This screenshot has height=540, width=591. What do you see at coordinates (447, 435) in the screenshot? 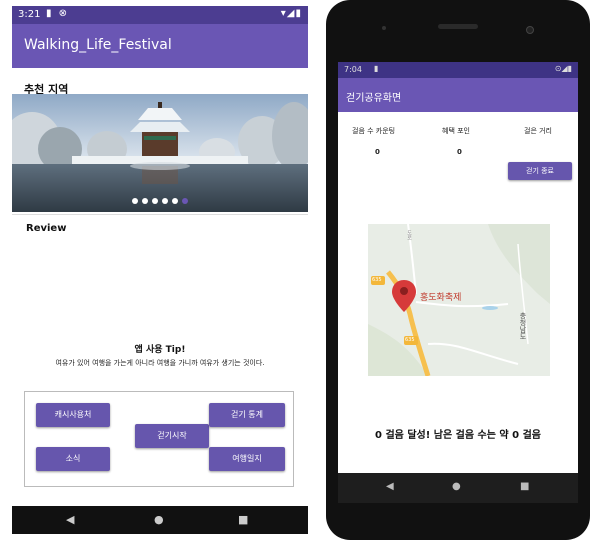
I see `steps-achieved-text: 걸음 달성! 남은 걸음 수는 약` at bounding box center [447, 435].